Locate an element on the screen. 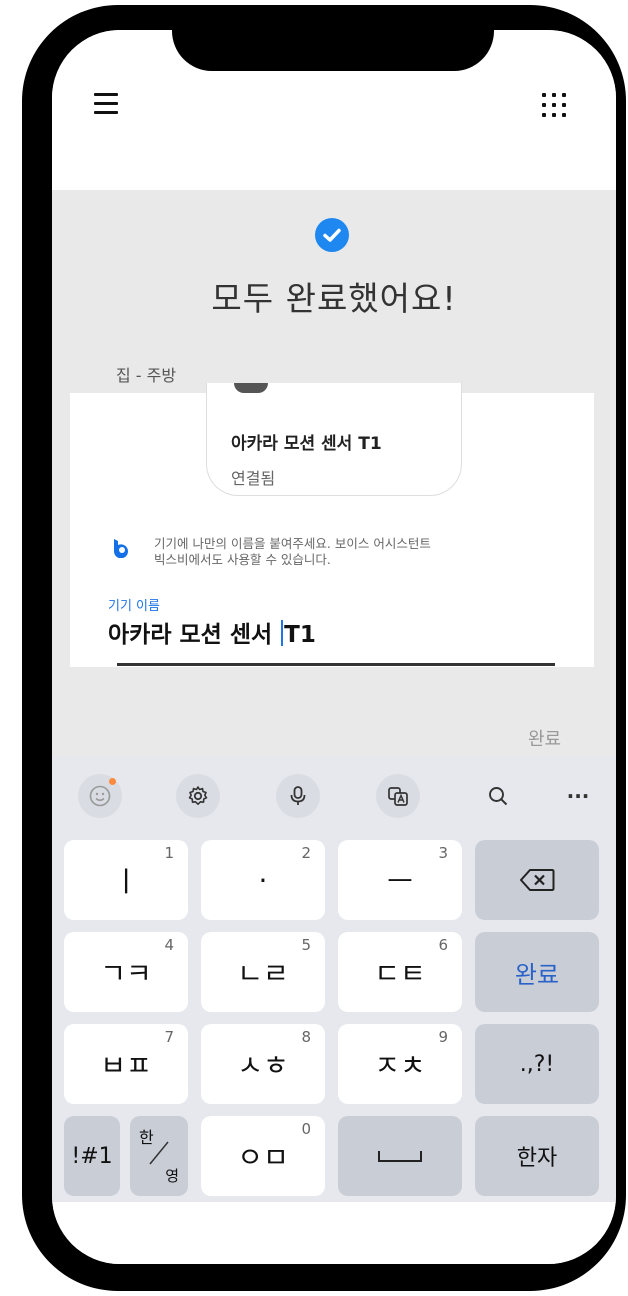  key-label: ㅅㅎ is located at coordinates (263, 1065).